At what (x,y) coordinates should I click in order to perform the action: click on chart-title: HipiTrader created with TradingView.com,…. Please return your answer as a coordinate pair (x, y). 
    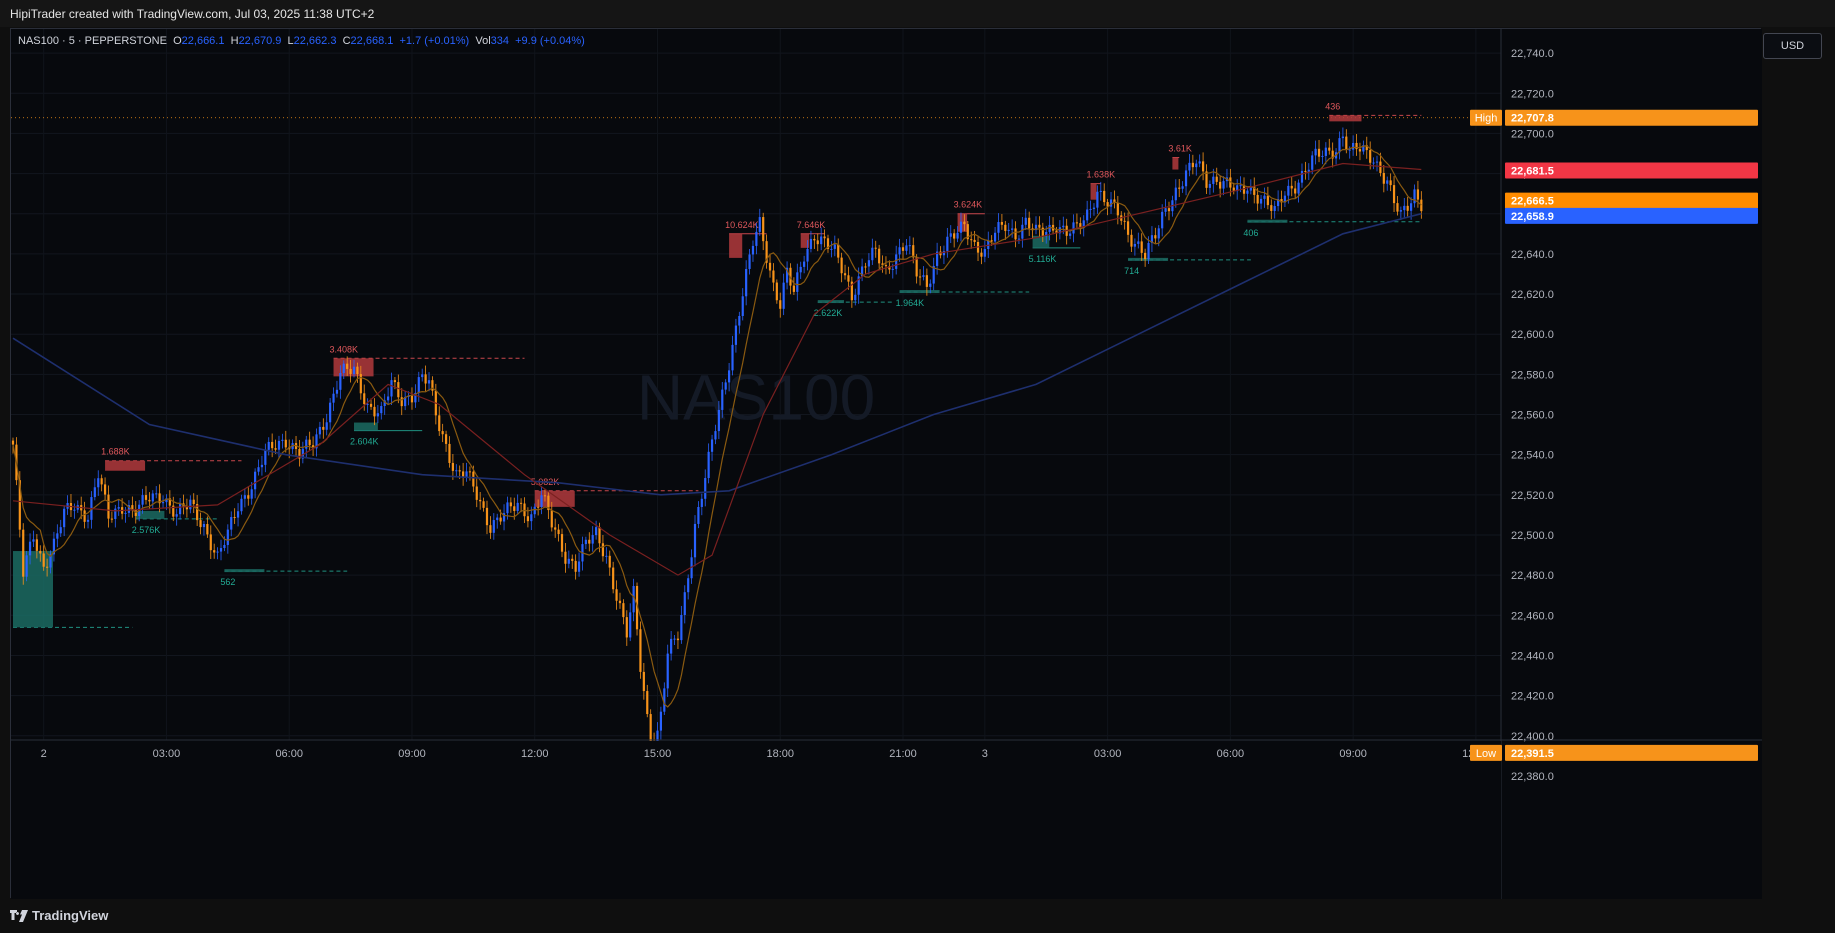
    Looking at the image, I should click on (192, 14).